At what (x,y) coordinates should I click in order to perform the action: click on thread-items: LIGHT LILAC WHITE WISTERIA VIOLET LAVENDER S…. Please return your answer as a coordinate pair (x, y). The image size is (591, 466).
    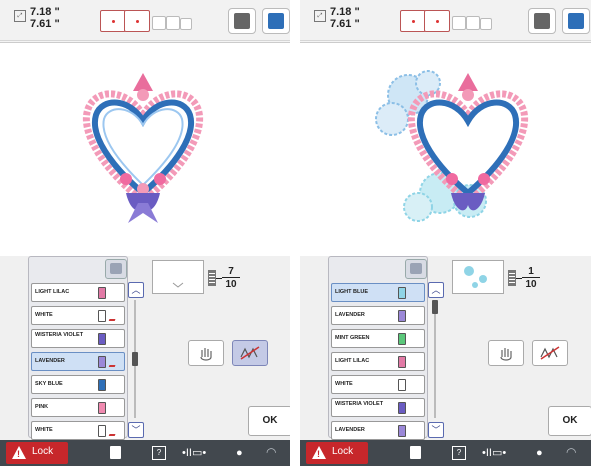
    Looking at the image, I should click on (78, 363).